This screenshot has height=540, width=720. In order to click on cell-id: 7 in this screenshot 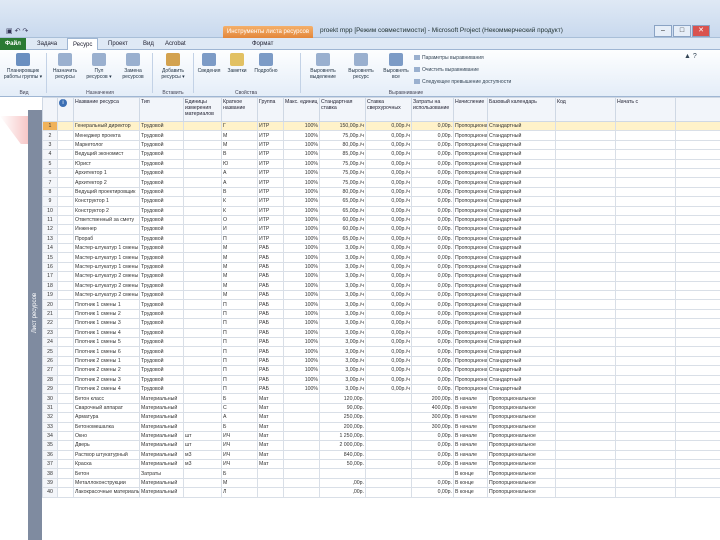, I will do `click(50, 182)`.